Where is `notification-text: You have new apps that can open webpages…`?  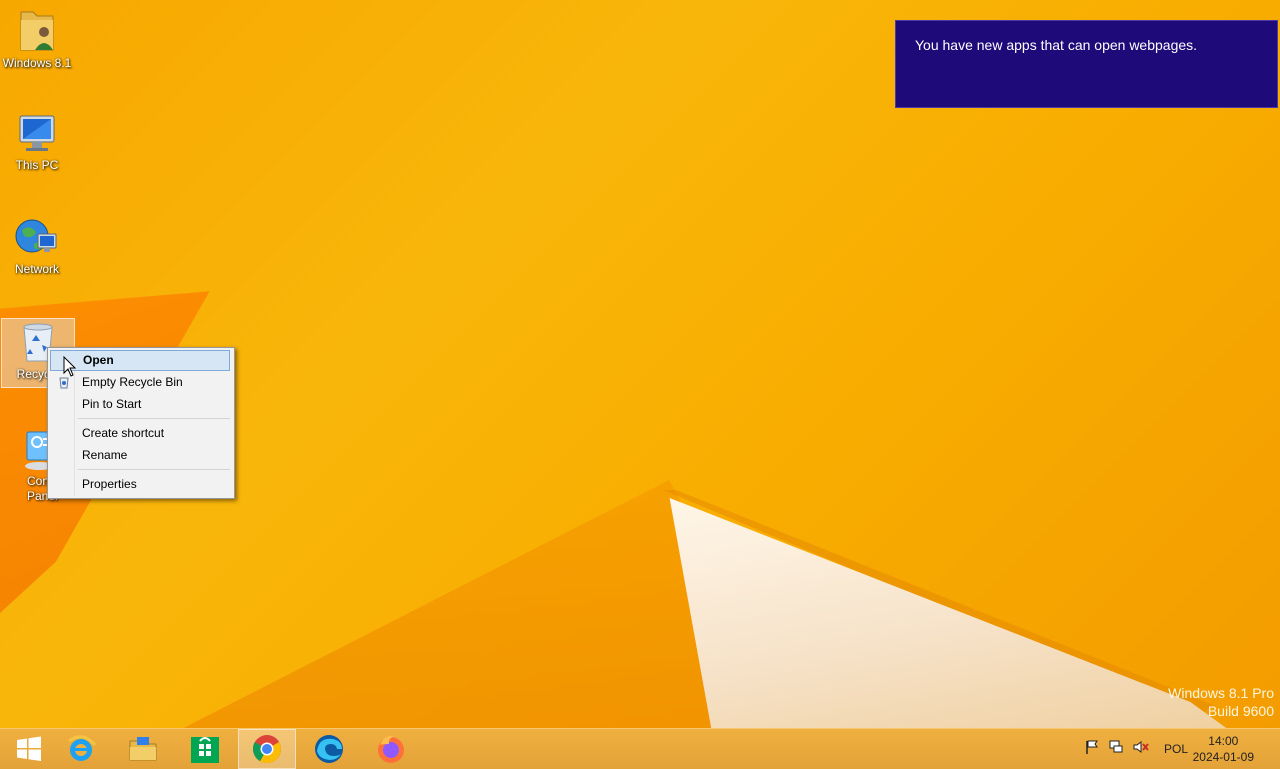
notification-text: You have new apps that can open webpages… is located at coordinates (1056, 45).